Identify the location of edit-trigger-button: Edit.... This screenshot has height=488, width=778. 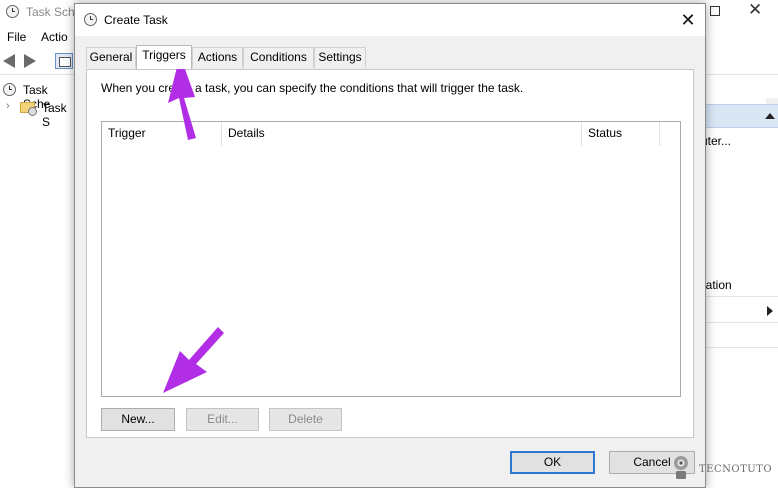
(222, 419).